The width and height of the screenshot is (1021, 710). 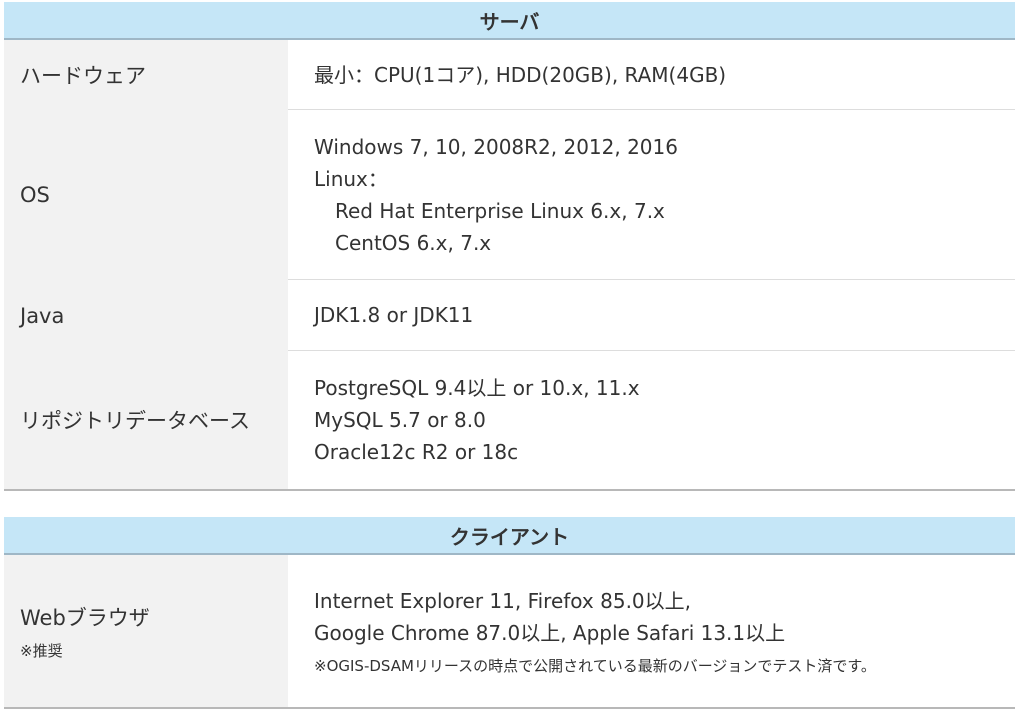 I want to click on server-table-bottom-rule, so click(x=509, y=490).